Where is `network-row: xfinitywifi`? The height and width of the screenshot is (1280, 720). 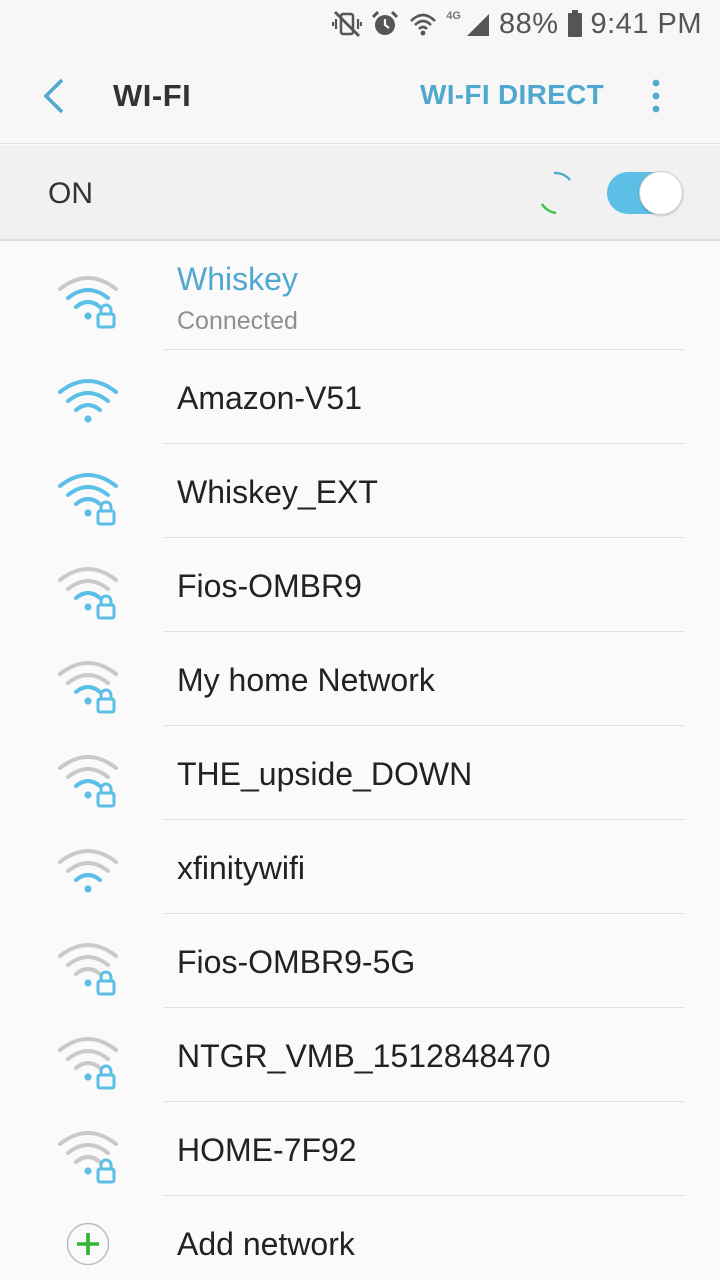
network-row: xfinitywifi is located at coordinates (360, 867).